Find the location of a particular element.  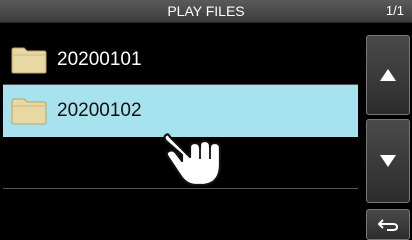

return-arrow-icon is located at coordinates (388, 224).